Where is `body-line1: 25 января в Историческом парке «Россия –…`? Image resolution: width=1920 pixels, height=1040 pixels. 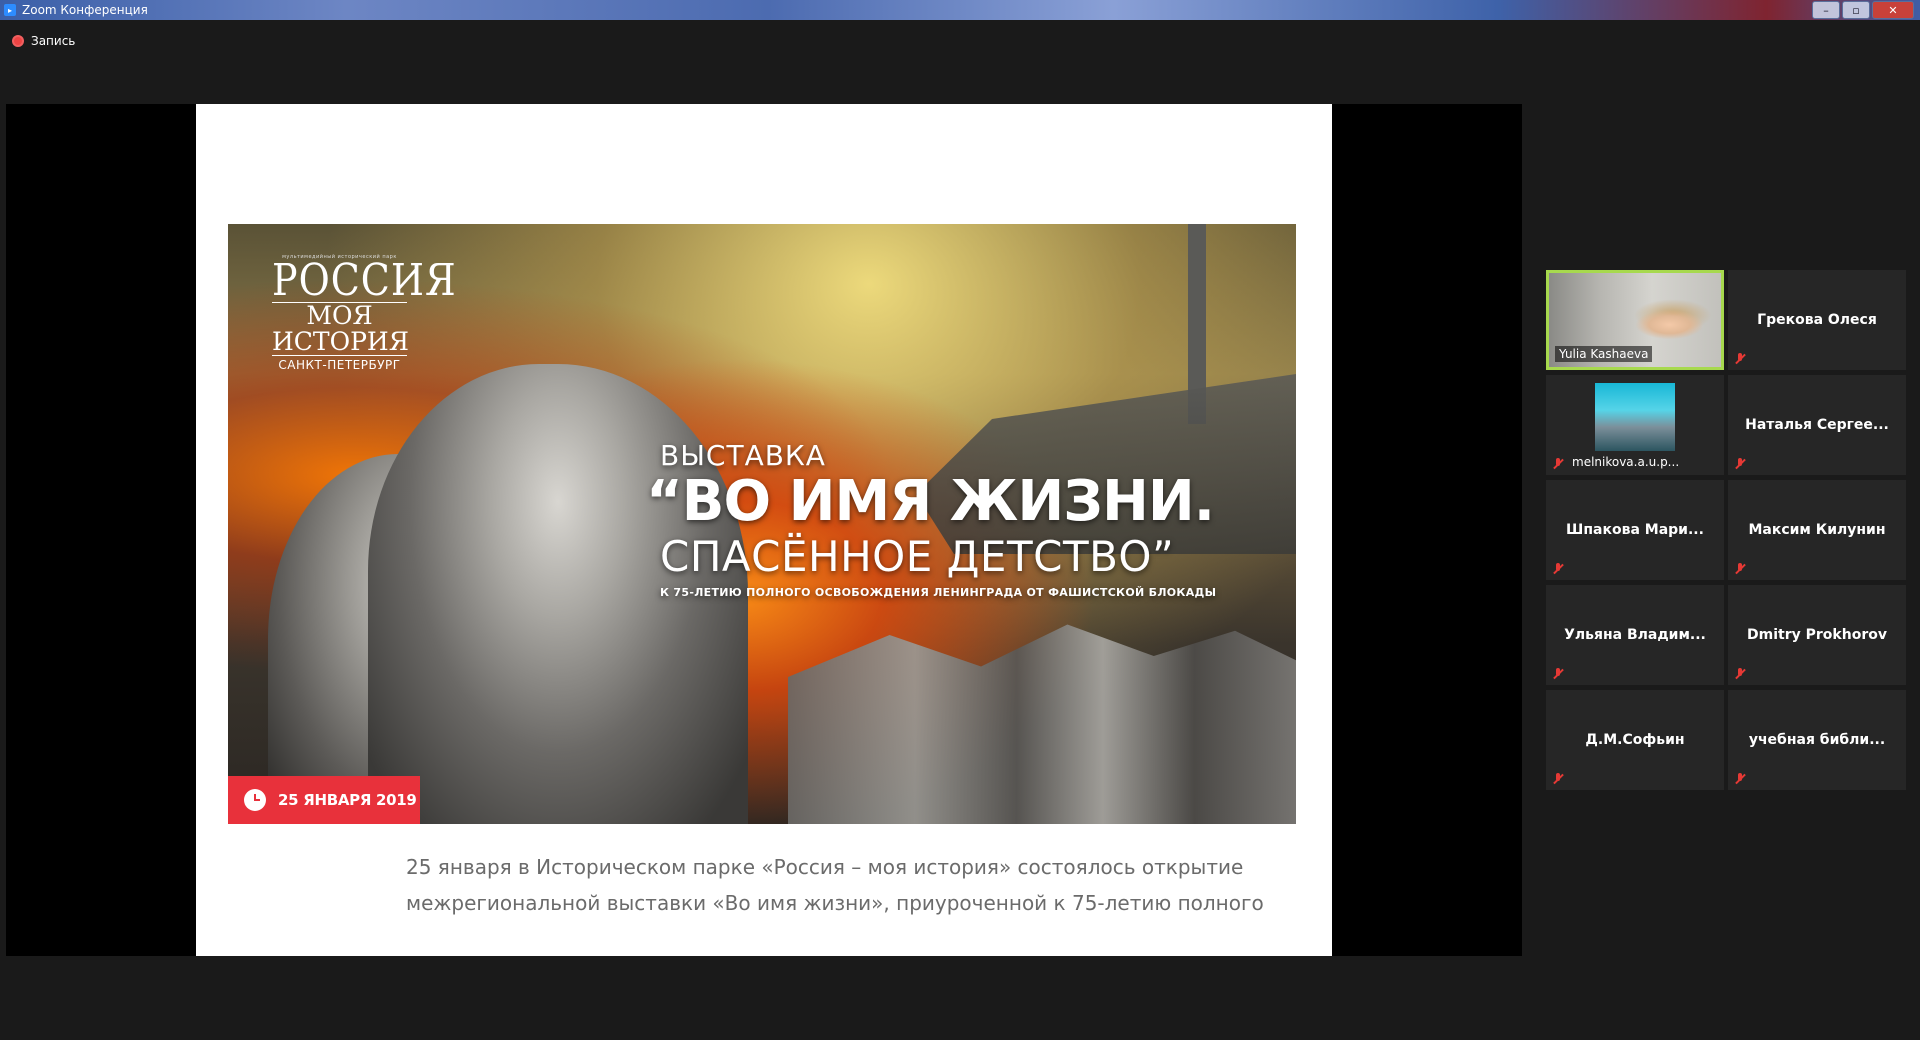 body-line1: 25 января в Историческом парке «Россия –… is located at coordinates (825, 867).